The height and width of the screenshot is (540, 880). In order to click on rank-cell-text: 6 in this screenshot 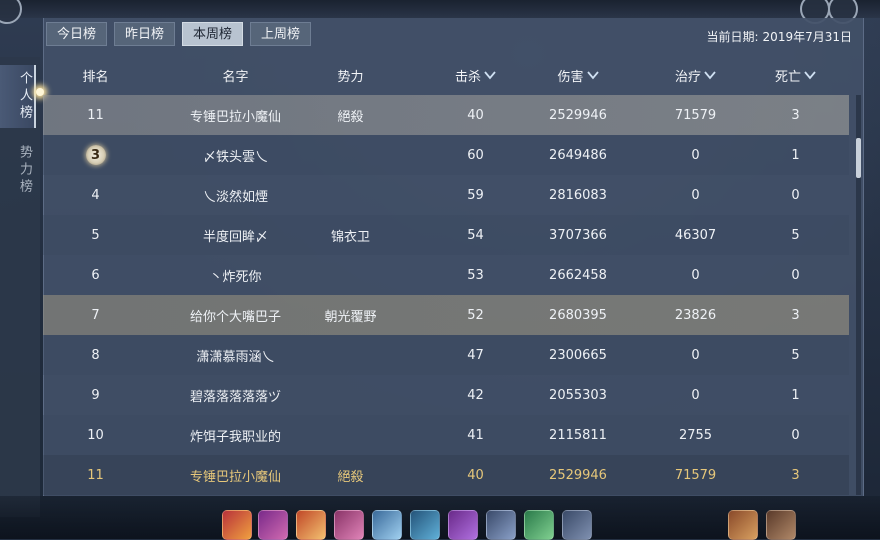, I will do `click(95, 275)`.